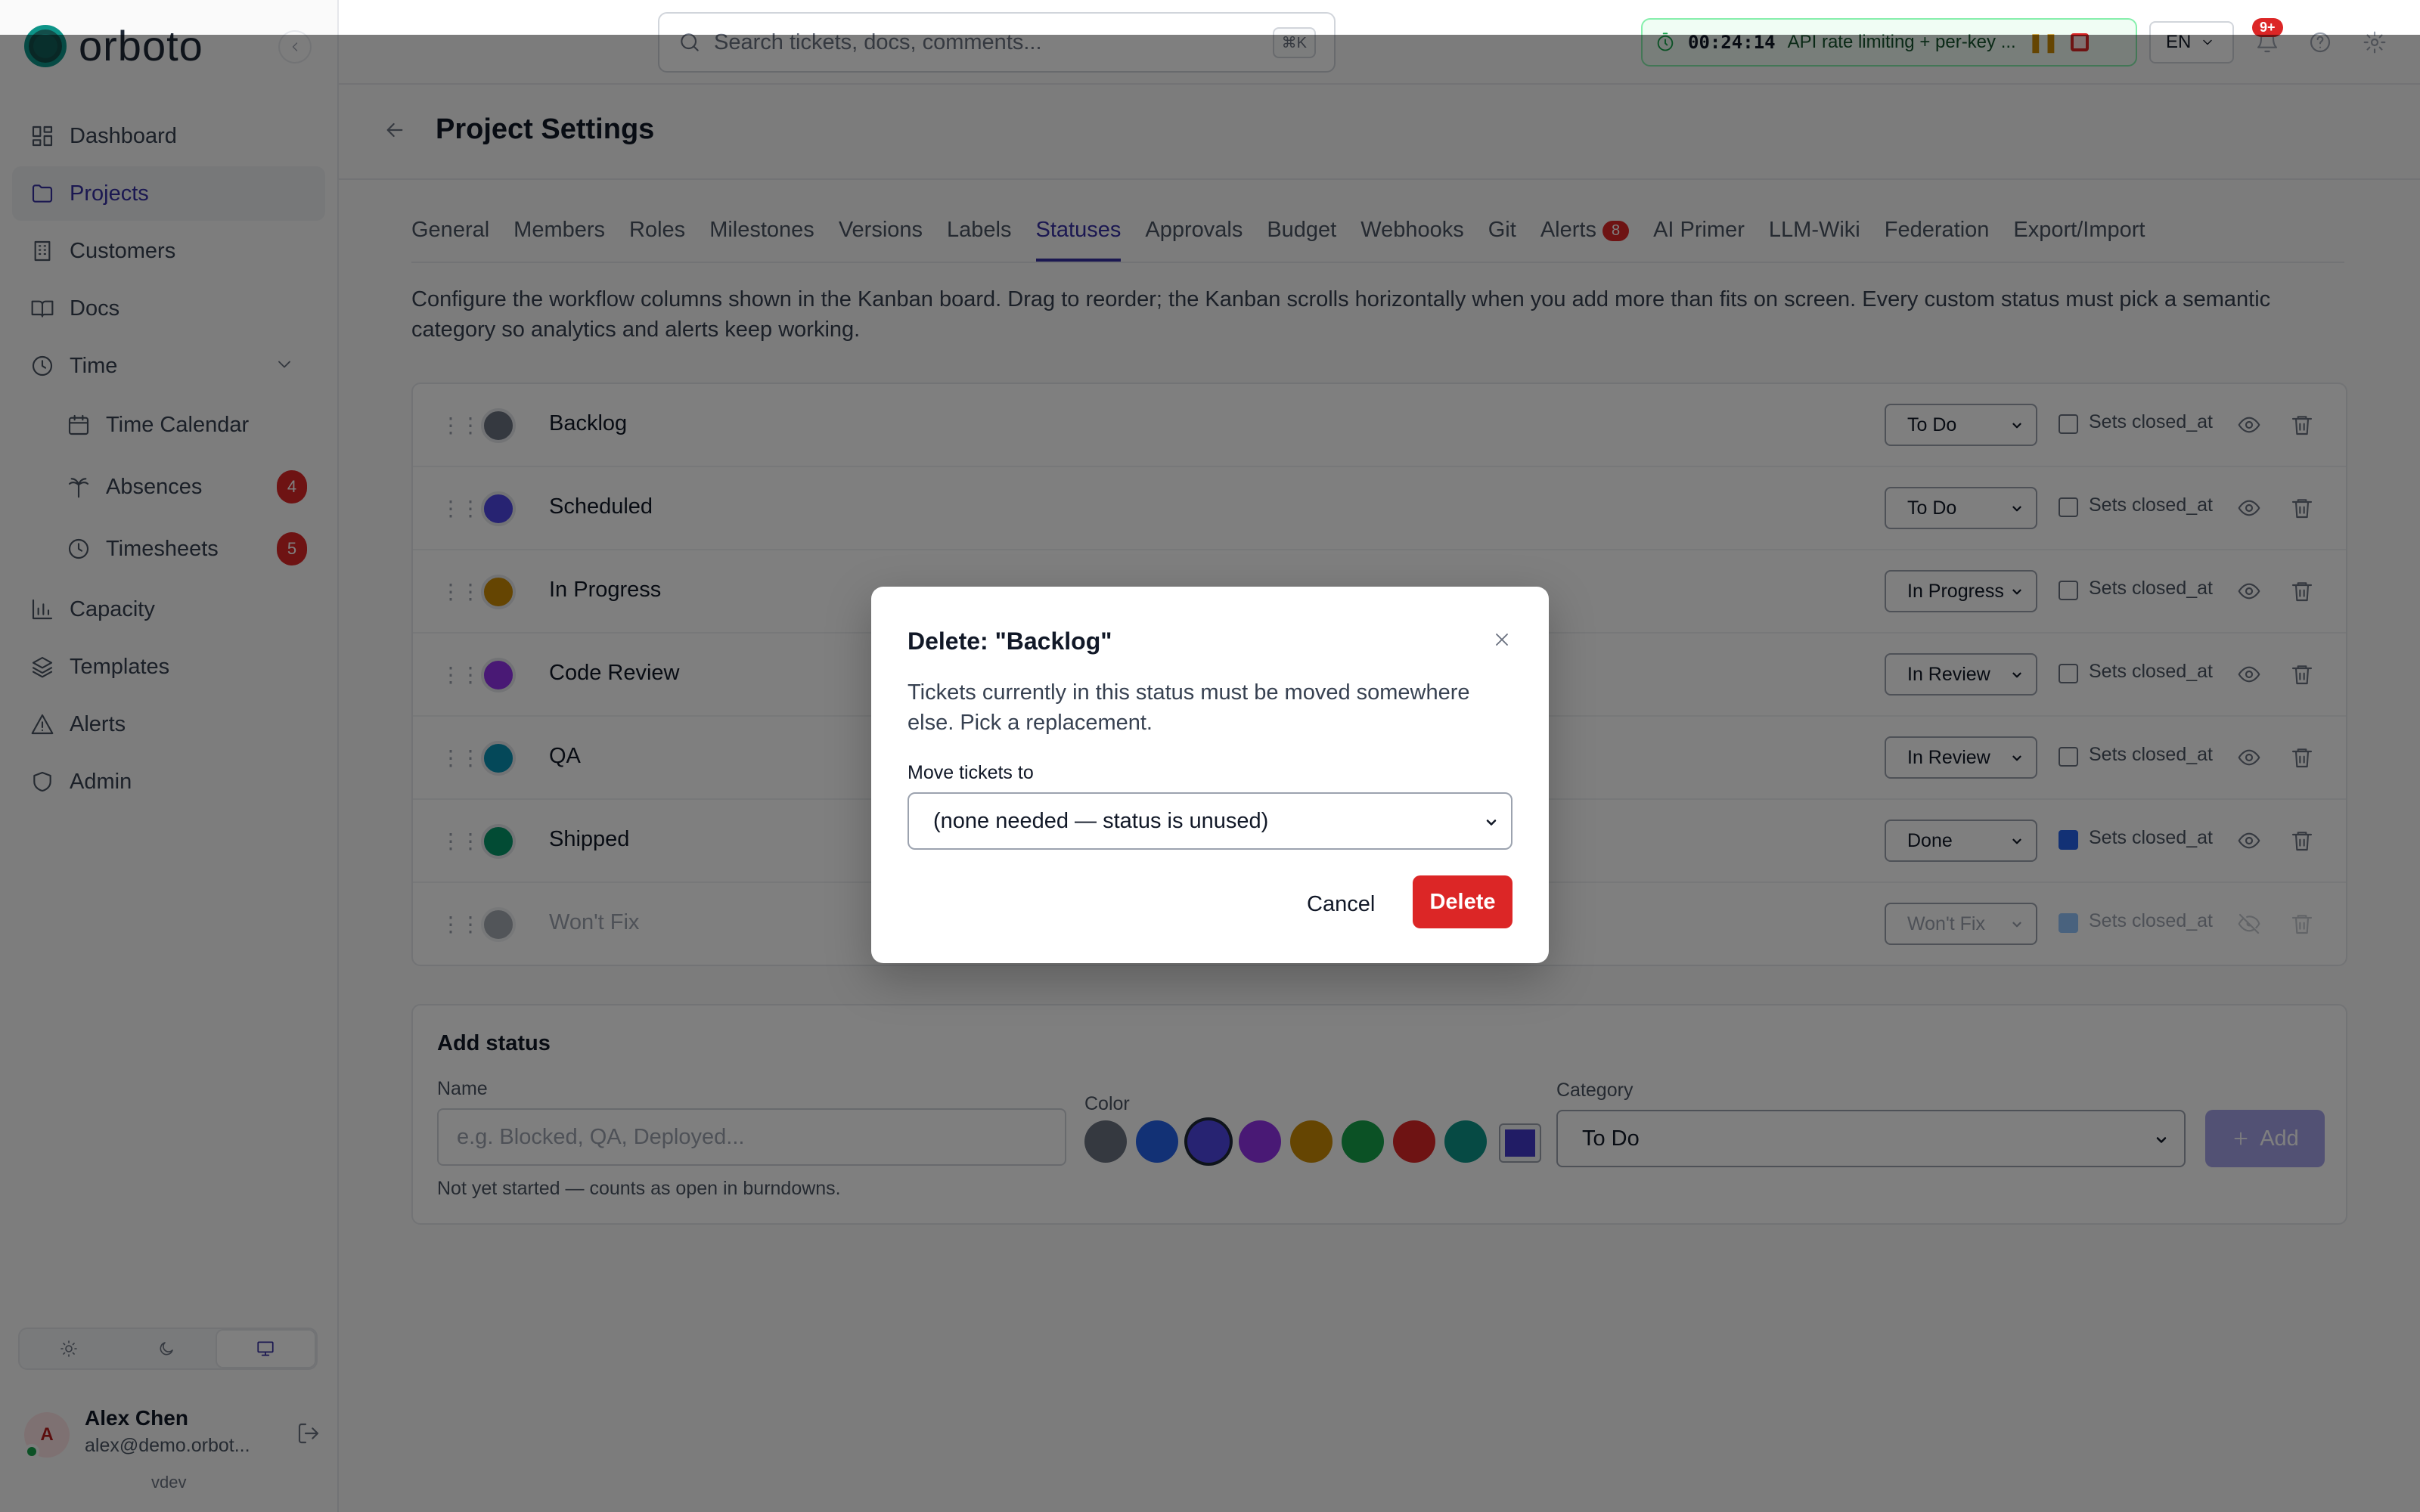 The height and width of the screenshot is (1512, 2420). What do you see at coordinates (1010, 641) in the screenshot?
I see `dialog-title: Delete: "Backlog"` at bounding box center [1010, 641].